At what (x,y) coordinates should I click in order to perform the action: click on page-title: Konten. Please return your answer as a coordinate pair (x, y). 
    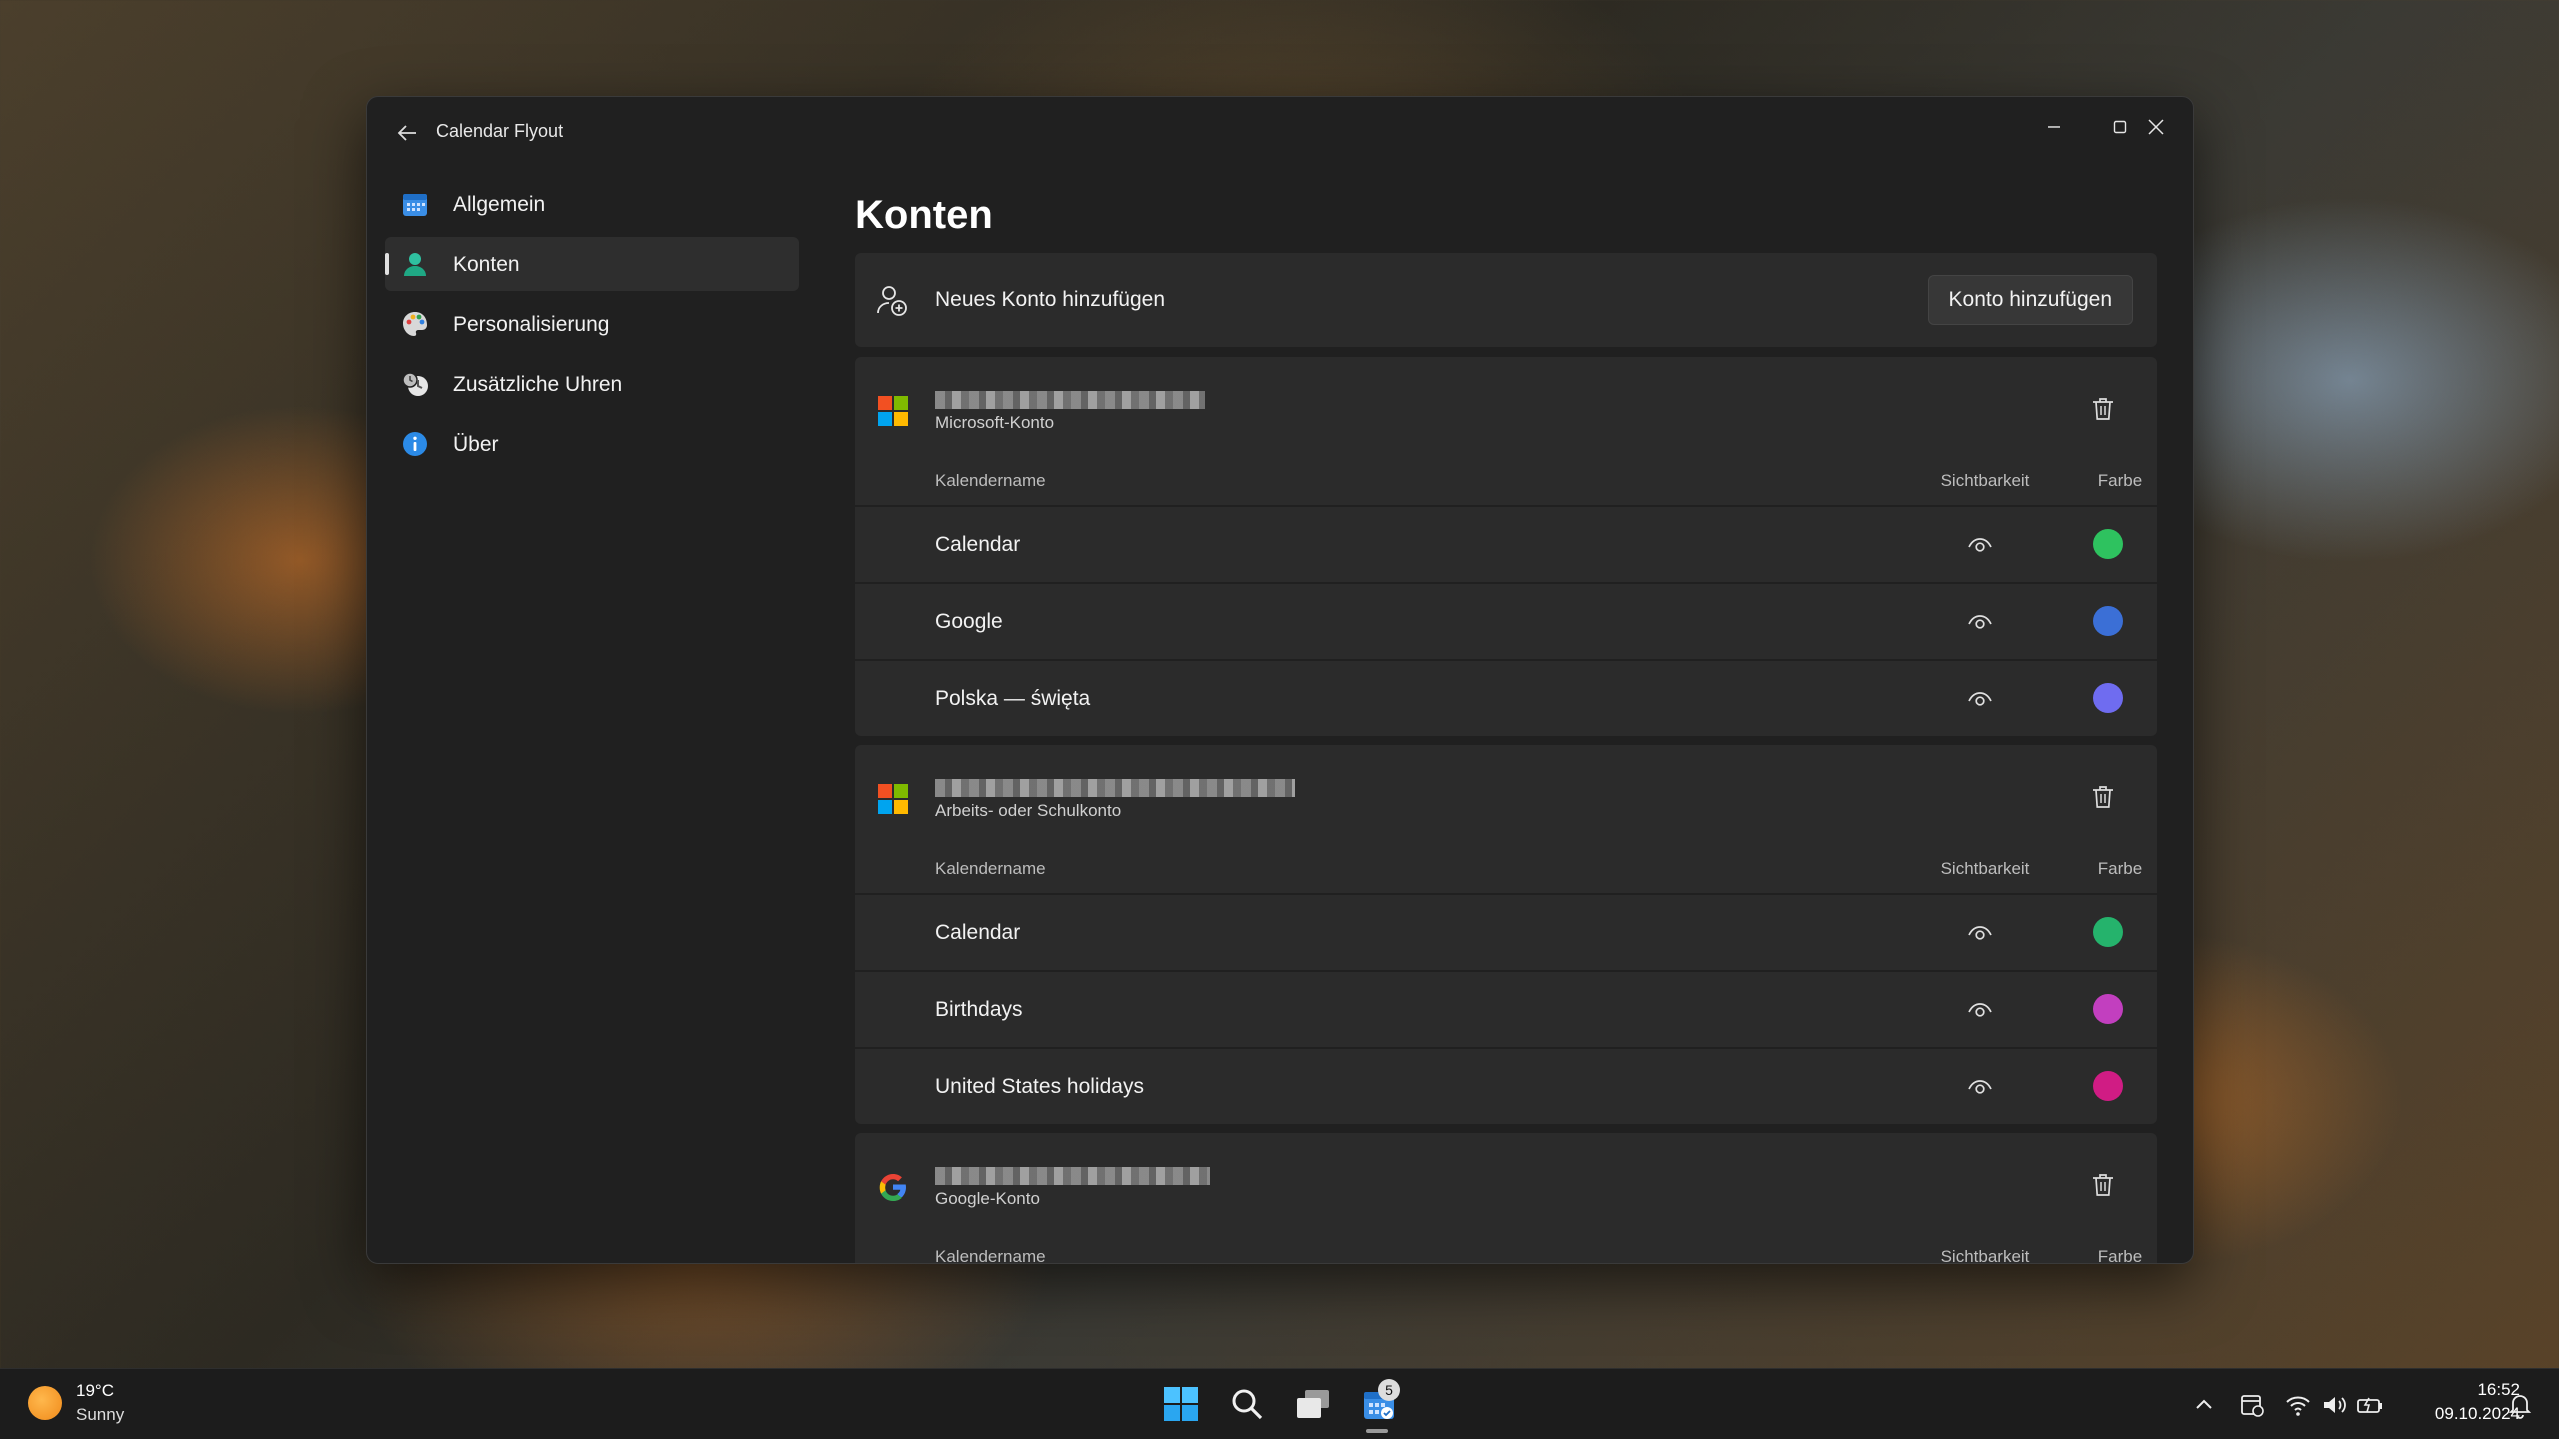
    Looking at the image, I should click on (924, 215).